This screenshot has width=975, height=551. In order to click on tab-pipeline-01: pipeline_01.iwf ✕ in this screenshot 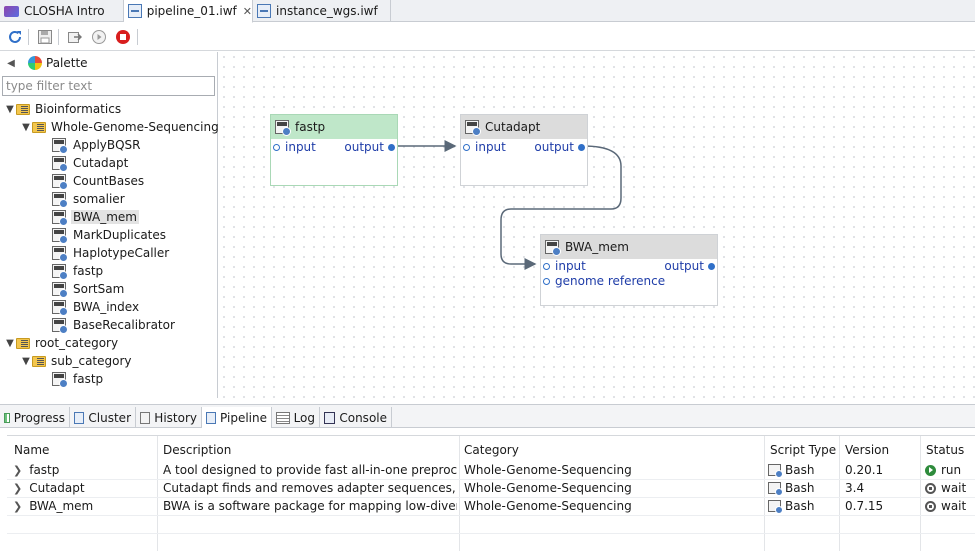, I will do `click(188, 11)`.